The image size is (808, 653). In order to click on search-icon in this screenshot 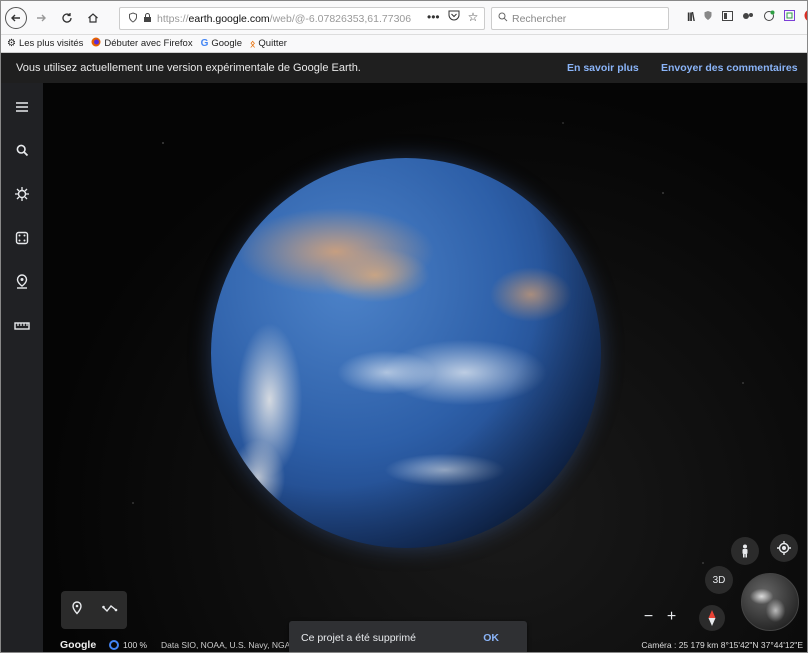, I will do `click(22, 150)`.